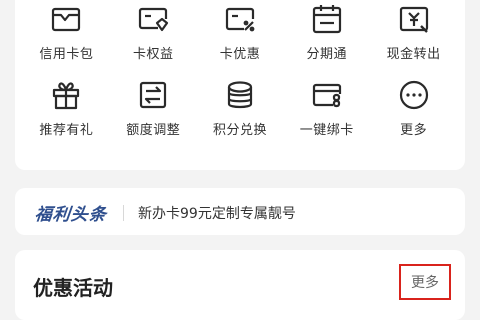 The height and width of the screenshot is (320, 480). I want to click on tile-card-wallet: 信用卡包, so click(66, 31).